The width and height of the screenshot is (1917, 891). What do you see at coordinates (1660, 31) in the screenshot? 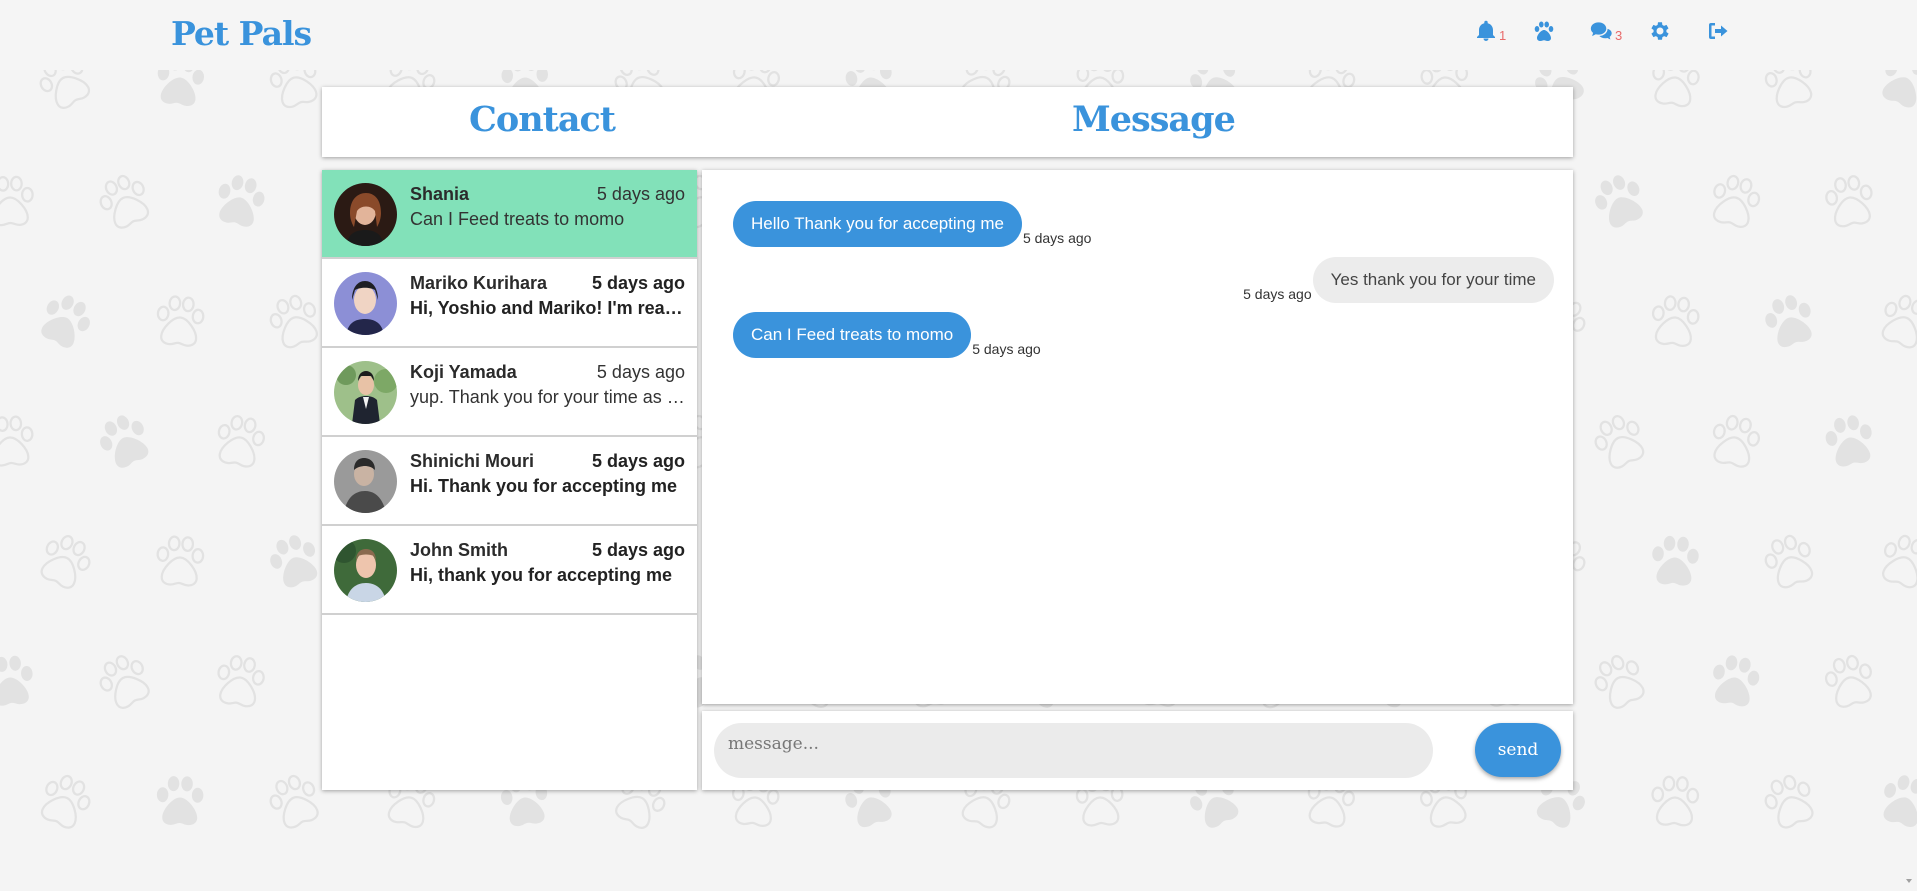
I see `gear-icon` at bounding box center [1660, 31].